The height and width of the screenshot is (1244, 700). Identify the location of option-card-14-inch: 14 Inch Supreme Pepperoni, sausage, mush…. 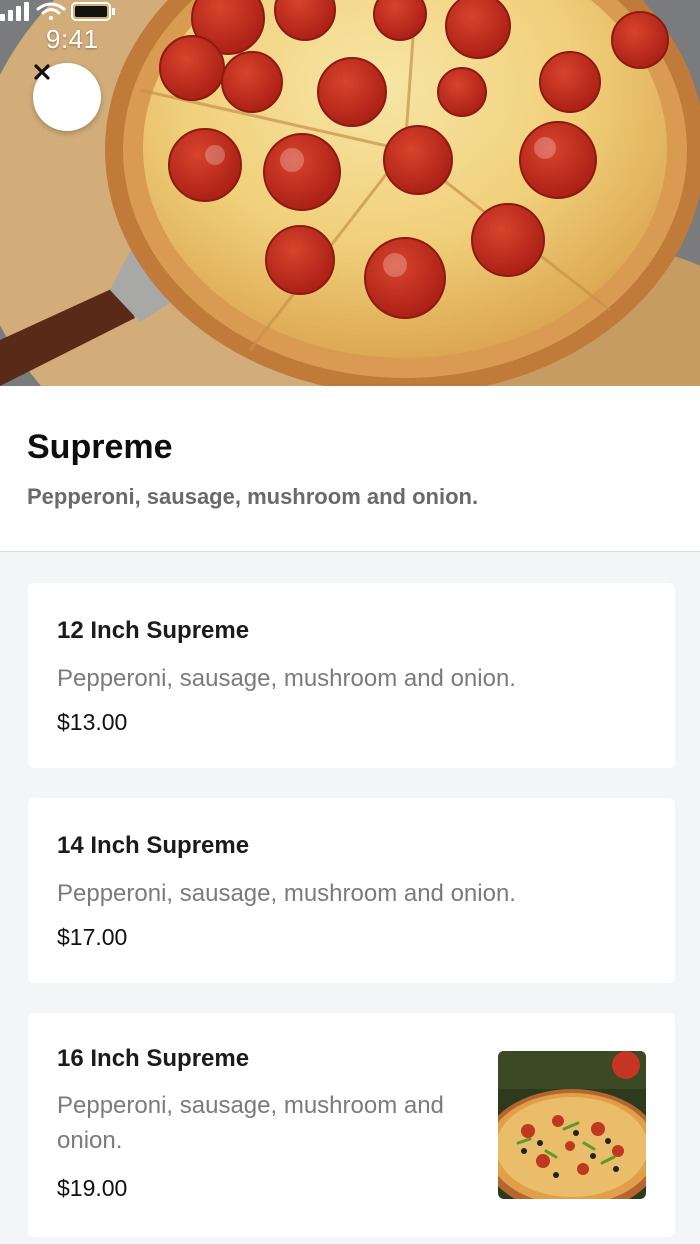
(351, 890).